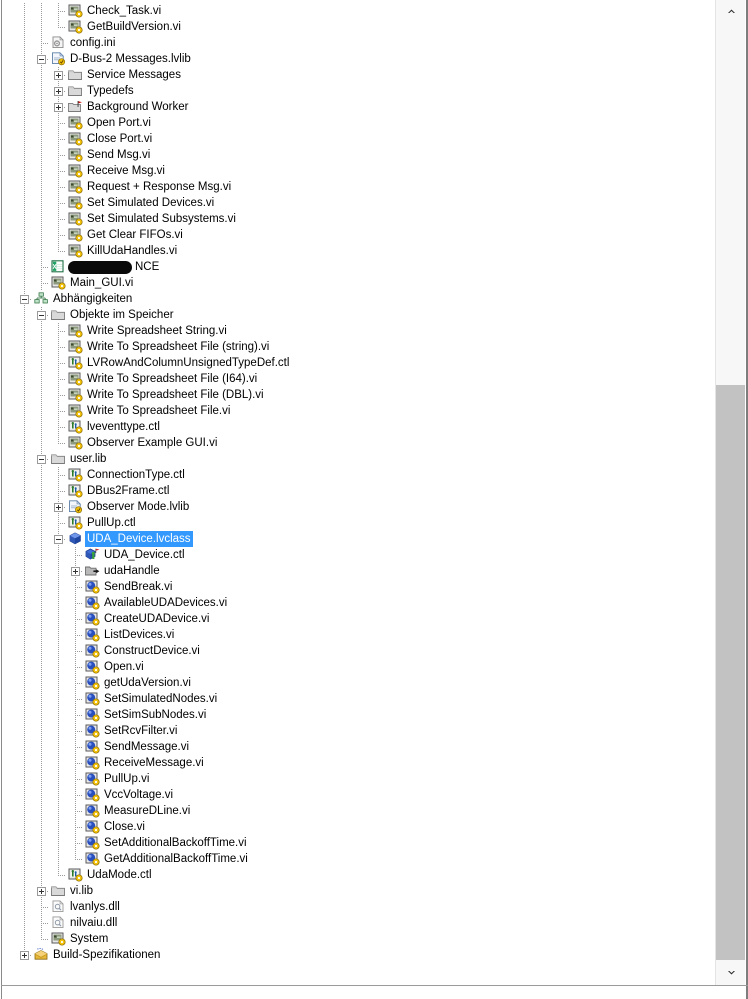 This screenshot has width=748, height=999. What do you see at coordinates (358, 299) in the screenshot?
I see `tree-row: Abhängigkeiten` at bounding box center [358, 299].